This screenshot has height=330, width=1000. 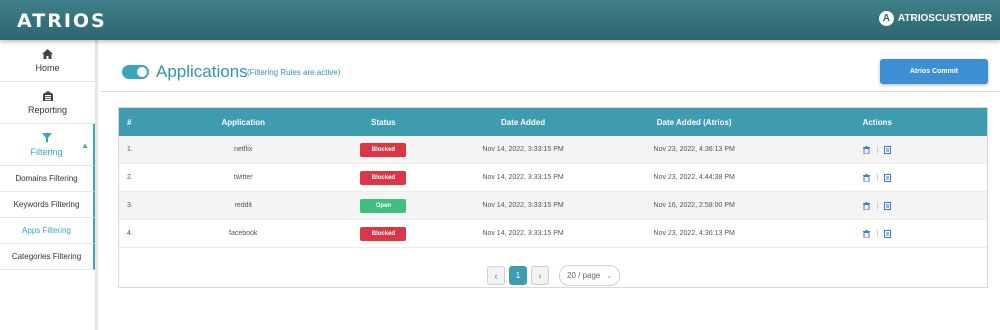 I want to click on column-header: Actions, so click(x=877, y=122).